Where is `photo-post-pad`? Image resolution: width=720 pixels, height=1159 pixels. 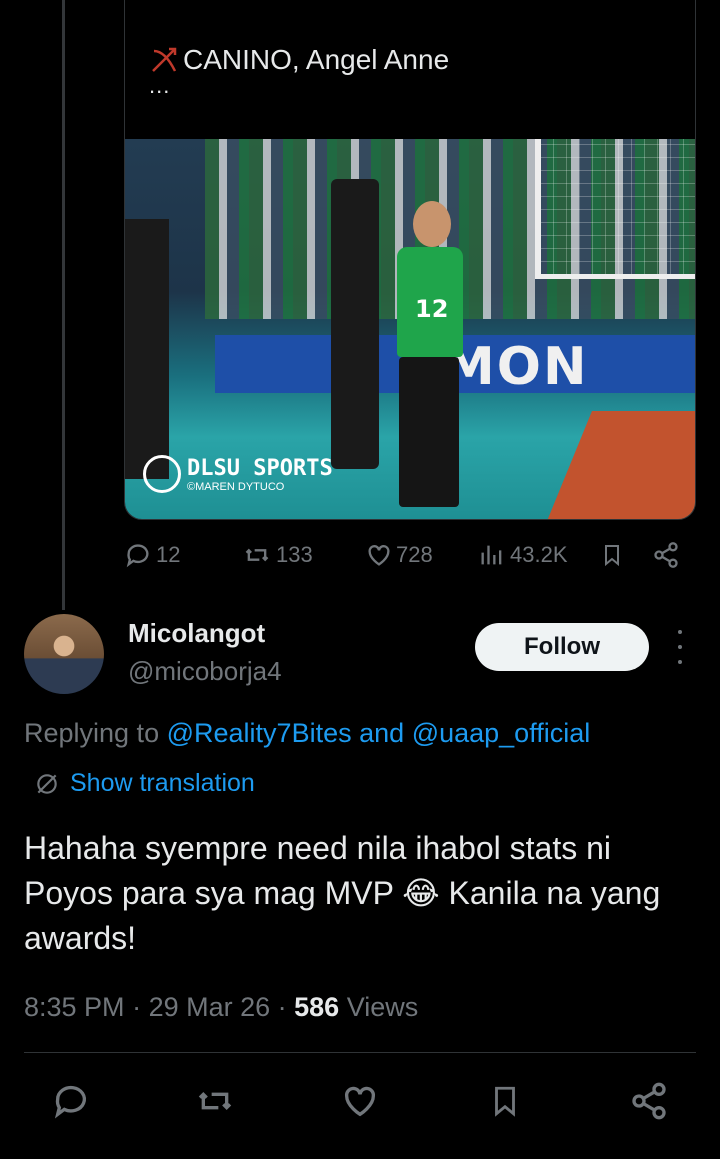
photo-post-pad is located at coordinates (355, 324).